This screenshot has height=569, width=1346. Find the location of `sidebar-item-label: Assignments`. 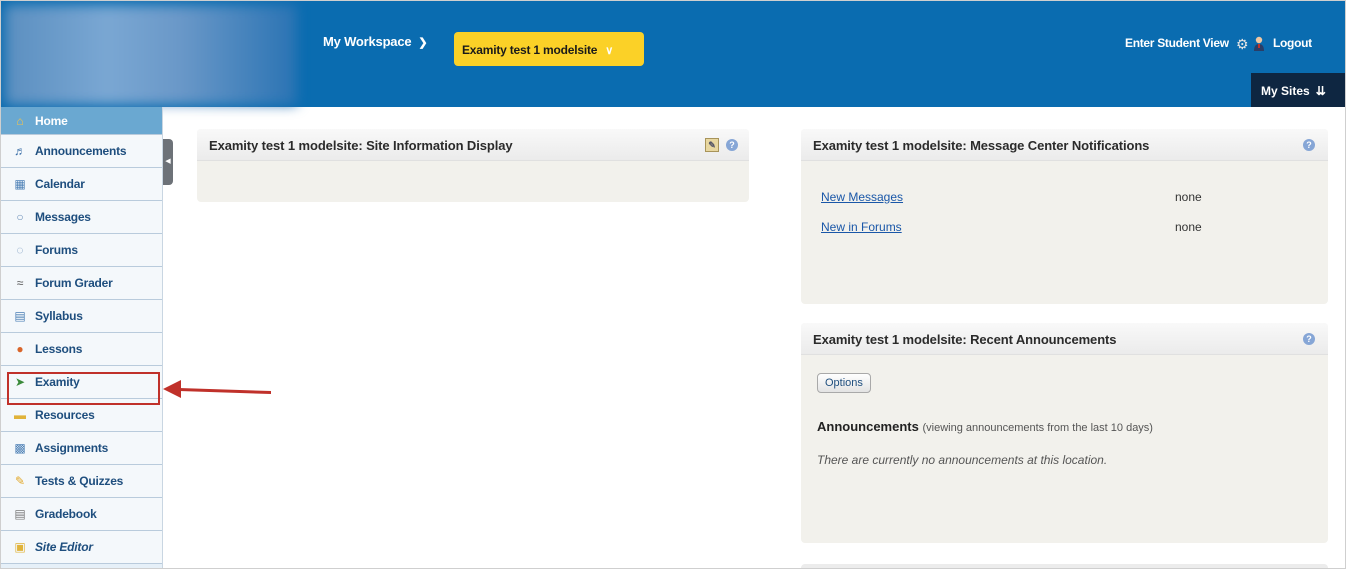

sidebar-item-label: Assignments is located at coordinates (72, 448).